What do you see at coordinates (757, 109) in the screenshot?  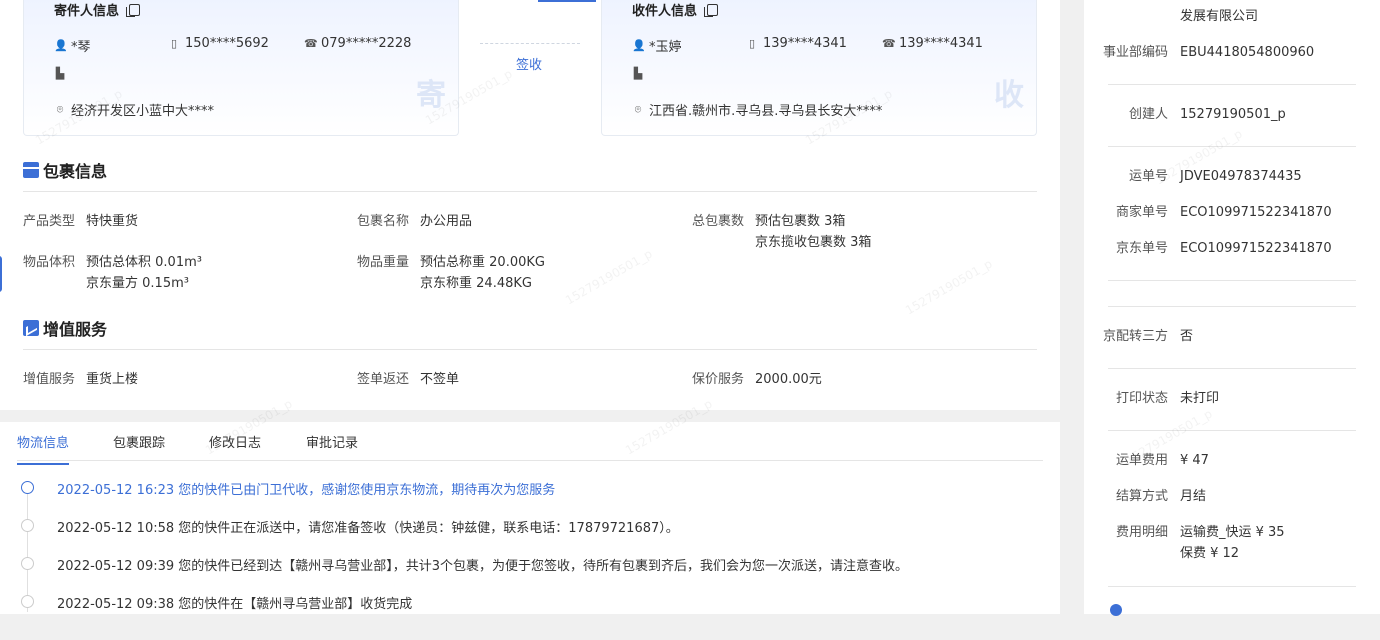 I see `receiver-address: ⌾ 江西省.赣州市.寻乌县.寻乌县长安大****` at bounding box center [757, 109].